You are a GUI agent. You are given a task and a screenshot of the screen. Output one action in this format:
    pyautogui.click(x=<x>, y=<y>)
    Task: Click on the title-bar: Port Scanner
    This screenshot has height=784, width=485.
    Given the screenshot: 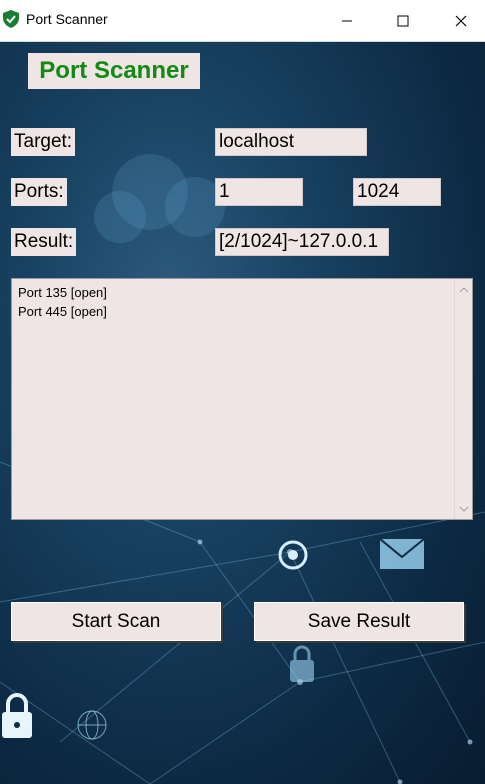 What is the action you would take?
    pyautogui.click(x=242, y=21)
    